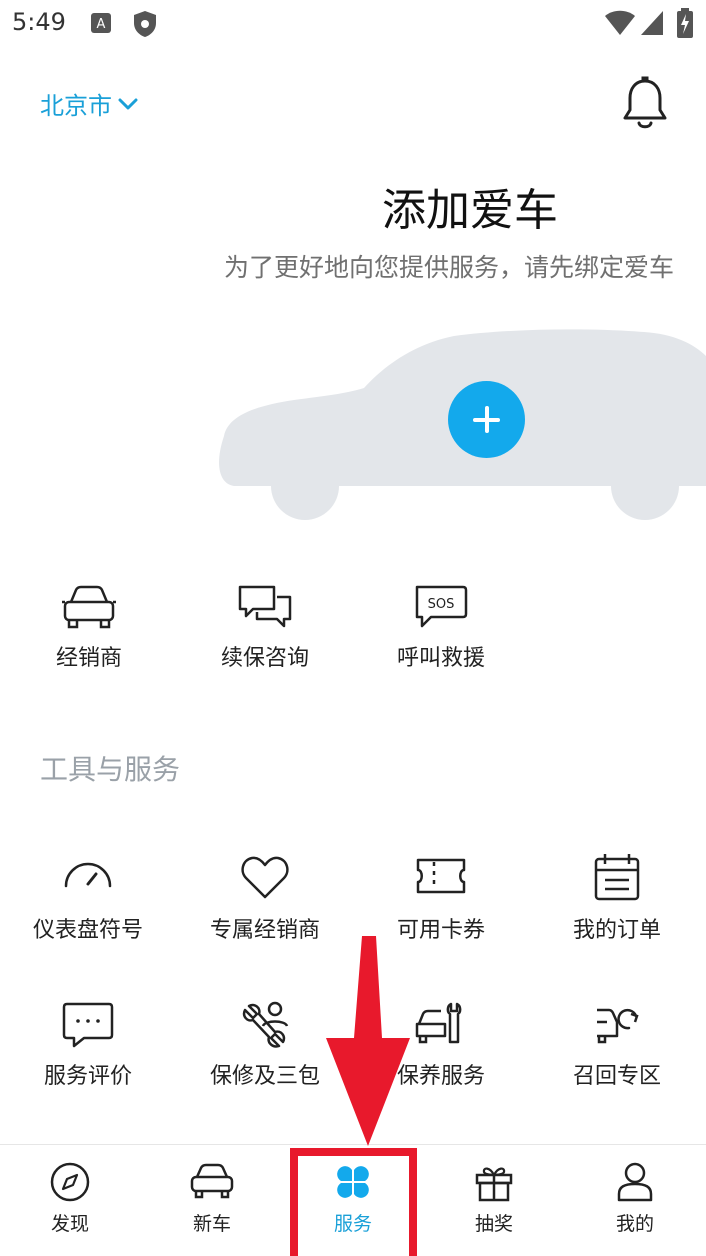  What do you see at coordinates (87, 1076) in the screenshot?
I see `tool-label: 服务评价` at bounding box center [87, 1076].